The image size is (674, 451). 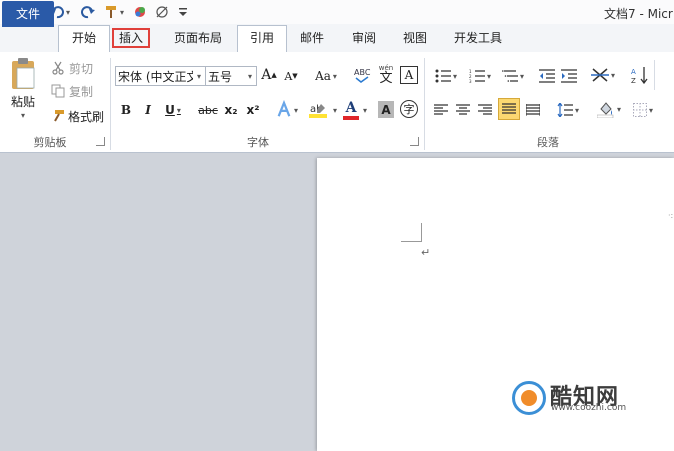 I want to click on shrink-font-label: A, so click(x=288, y=76).